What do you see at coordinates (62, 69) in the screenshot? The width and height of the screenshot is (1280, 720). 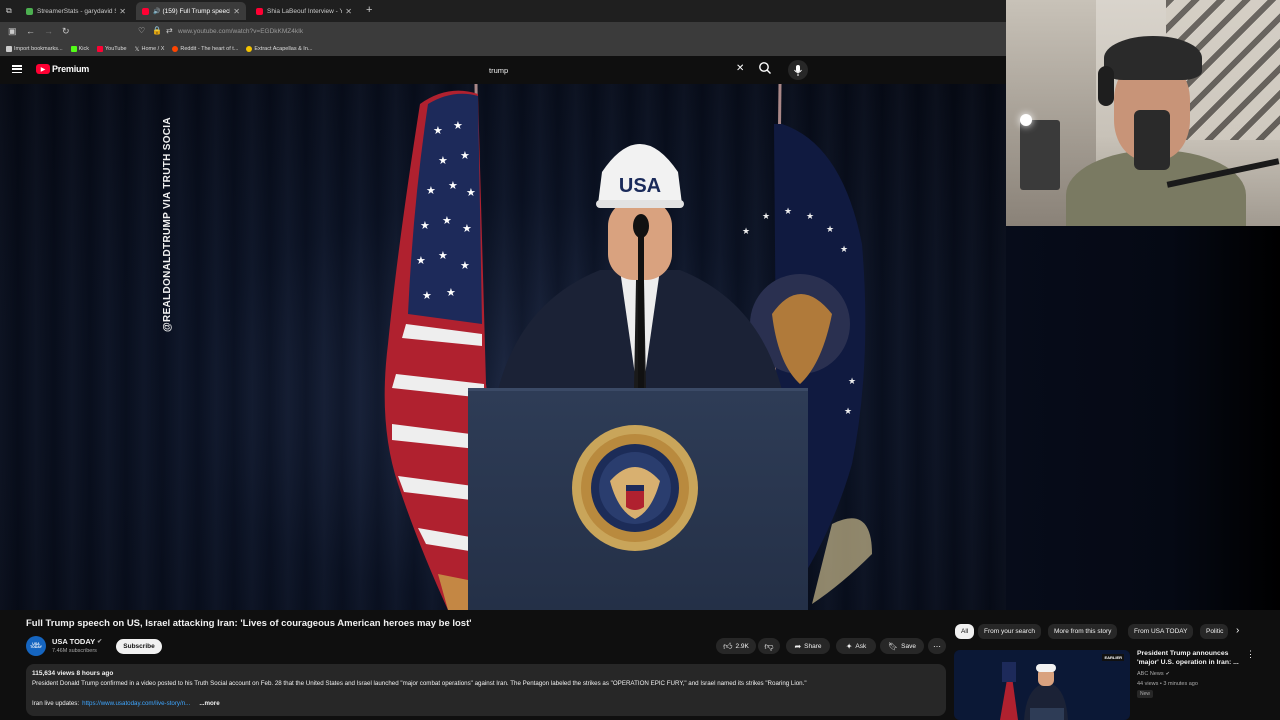 I see `youtube-premium-logo: ▶ Premium` at bounding box center [62, 69].